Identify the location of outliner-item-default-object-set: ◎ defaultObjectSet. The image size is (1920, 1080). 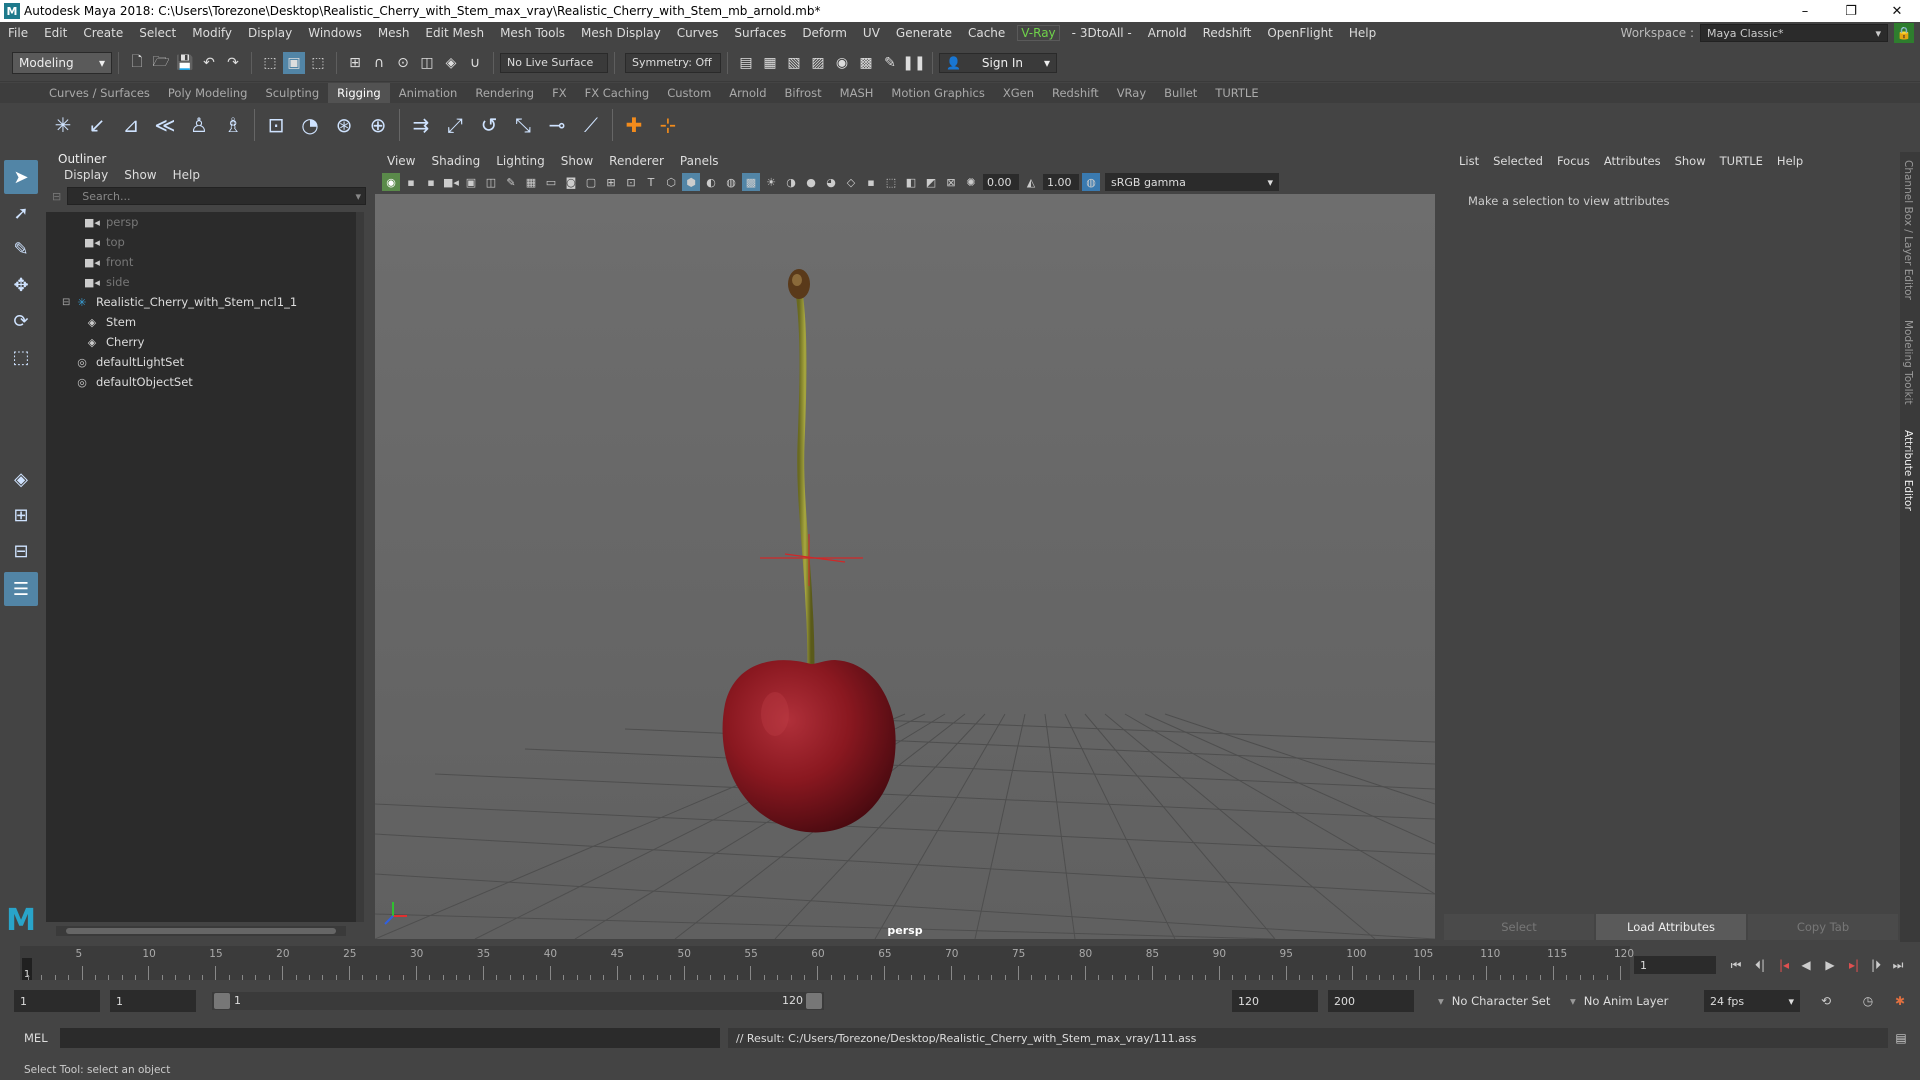
(201, 382).